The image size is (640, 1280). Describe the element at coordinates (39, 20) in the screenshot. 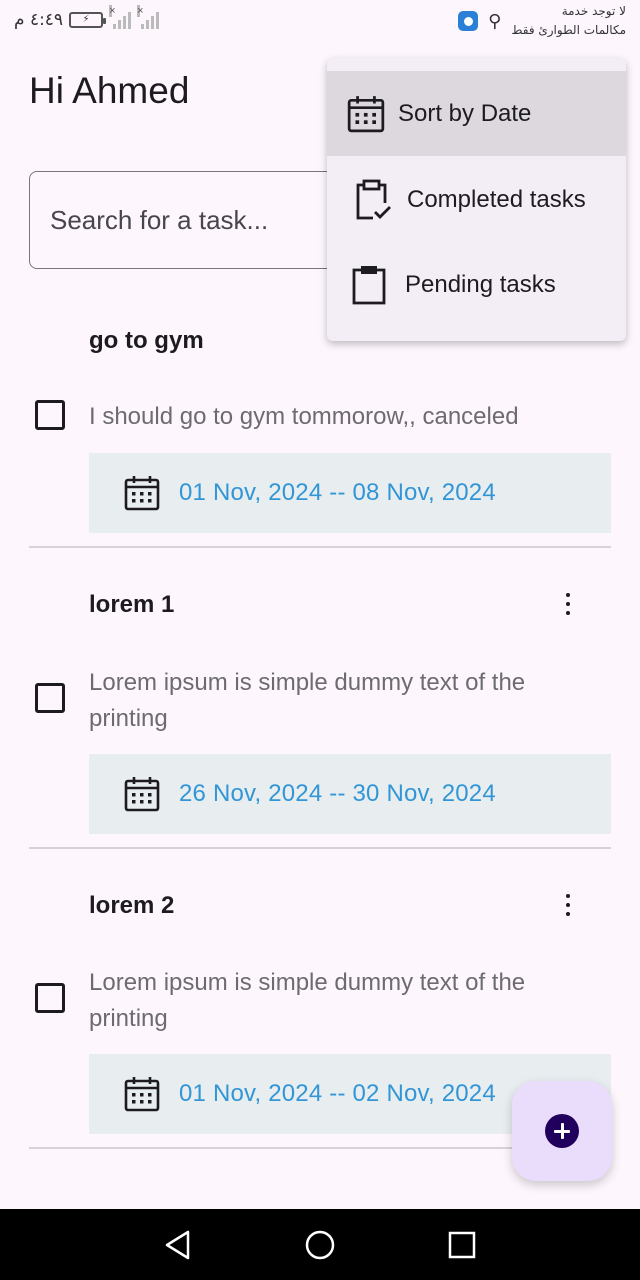

I see `status-time: ٤:٤٩ م` at that location.